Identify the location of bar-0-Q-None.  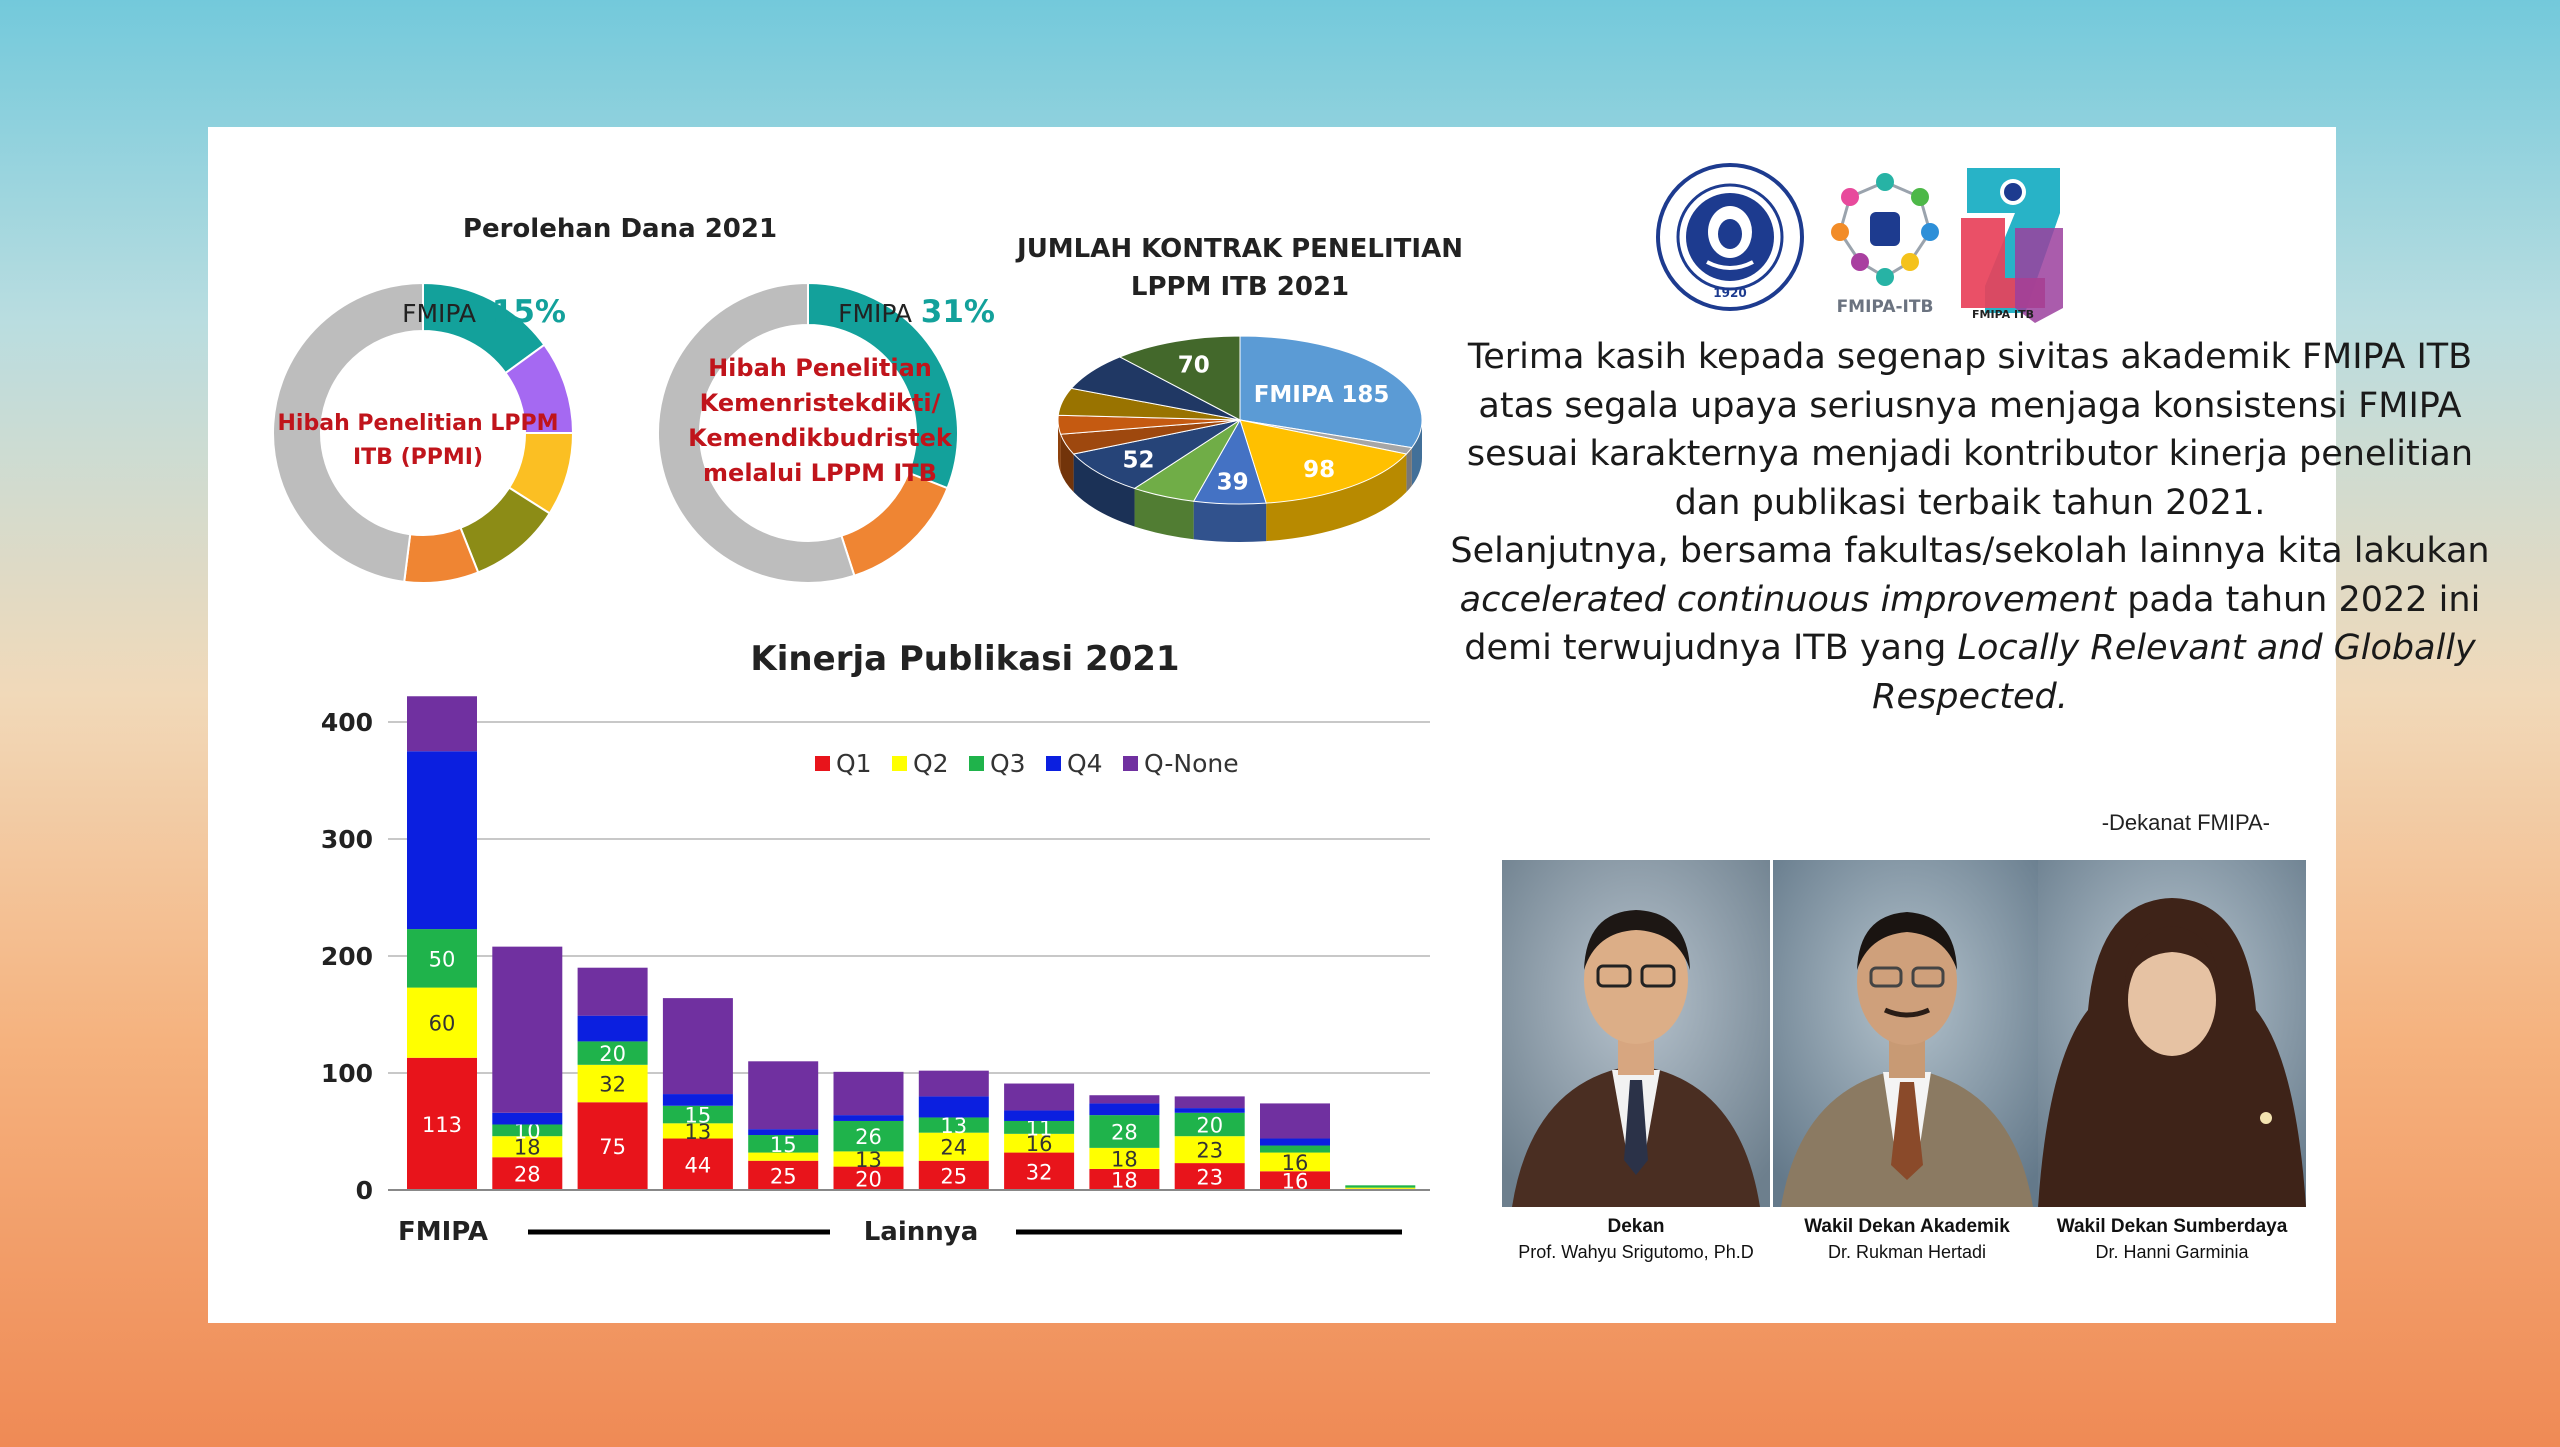
(442, 724).